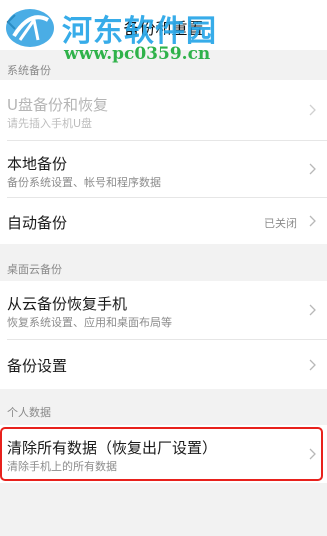 The height and width of the screenshot is (536, 327). Describe the element at coordinates (163, 364) in the screenshot. I see `backup-settings-row: 备份设置` at that location.